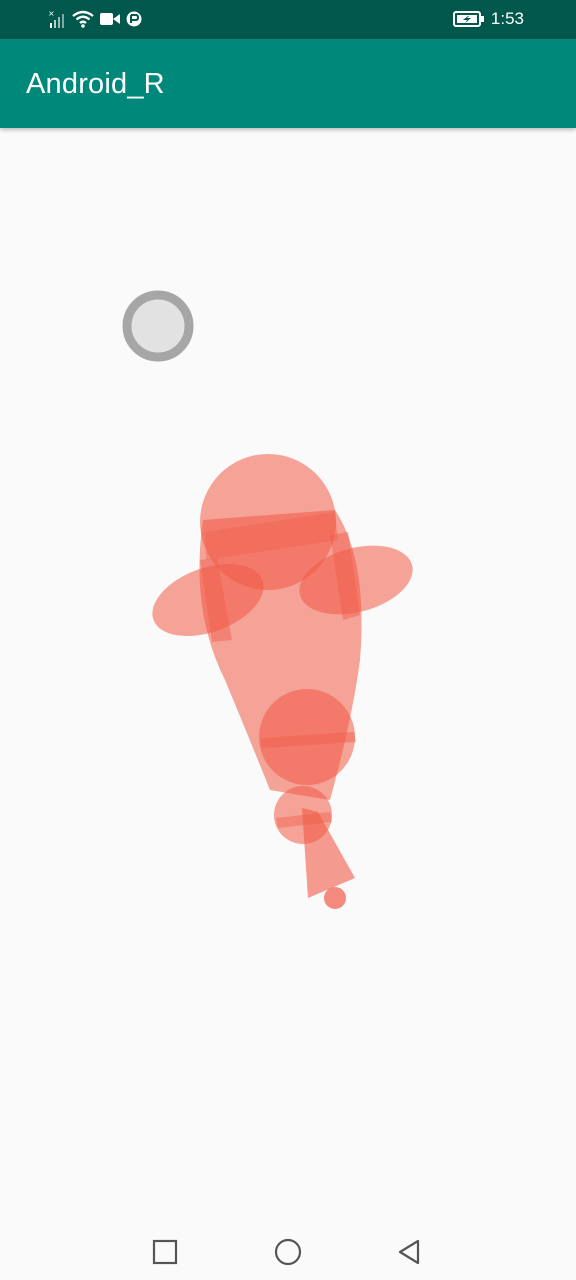  What do you see at coordinates (83, 19) in the screenshot?
I see `wifi-icon` at bounding box center [83, 19].